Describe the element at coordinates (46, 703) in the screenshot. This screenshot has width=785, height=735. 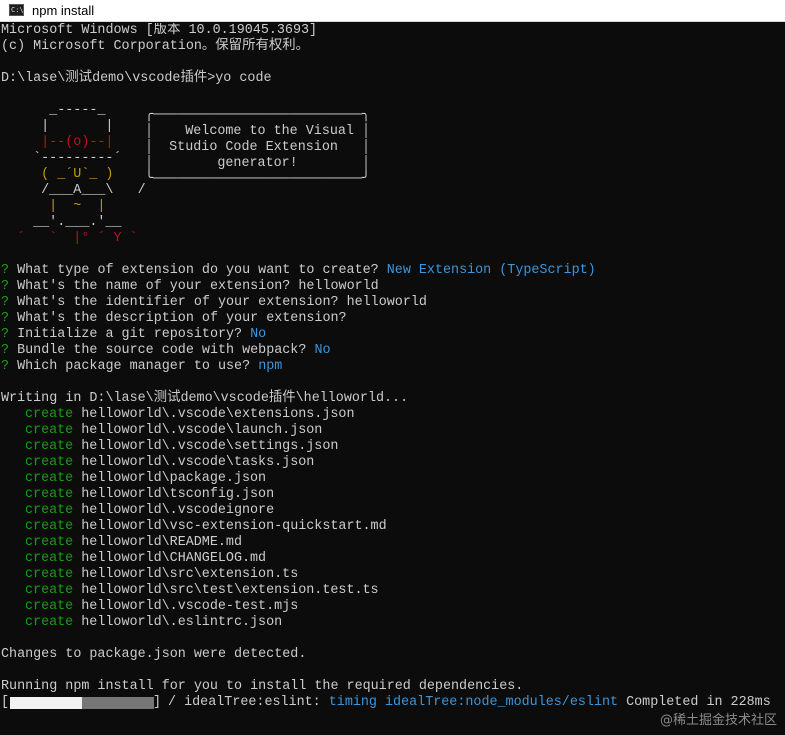
I see `progress-fill` at that location.